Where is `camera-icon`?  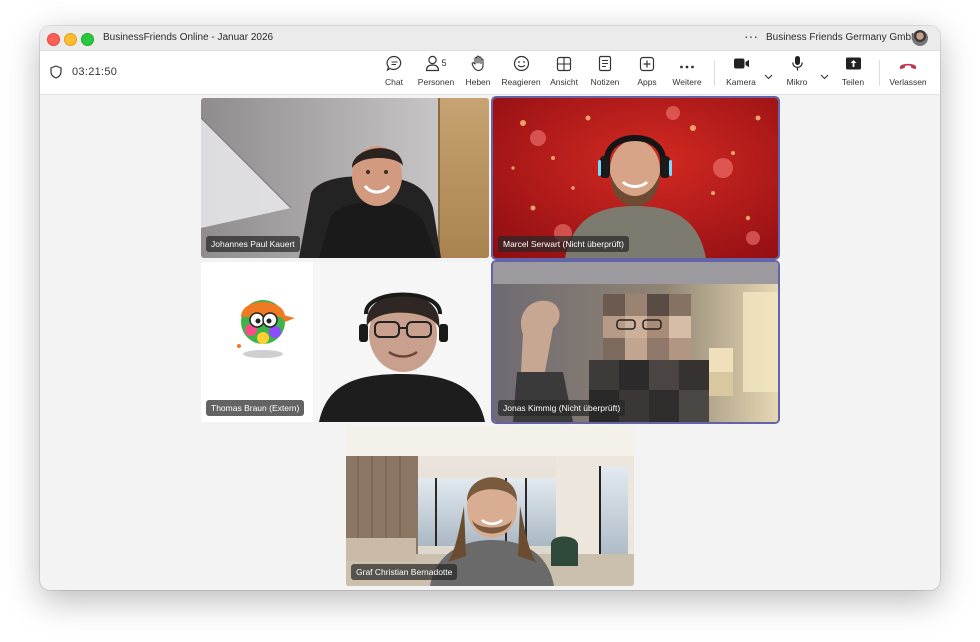 camera-icon is located at coordinates (741, 66).